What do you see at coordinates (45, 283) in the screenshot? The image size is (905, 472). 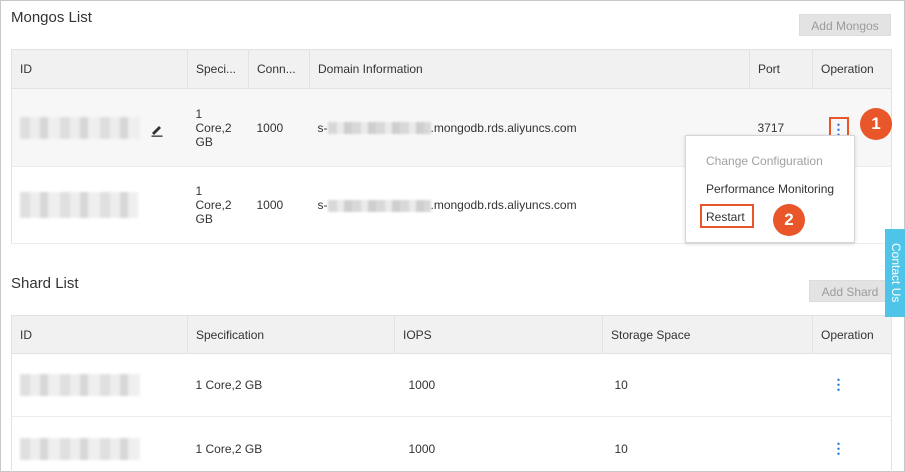 I see `shard-list-title: Shard List` at bounding box center [45, 283].